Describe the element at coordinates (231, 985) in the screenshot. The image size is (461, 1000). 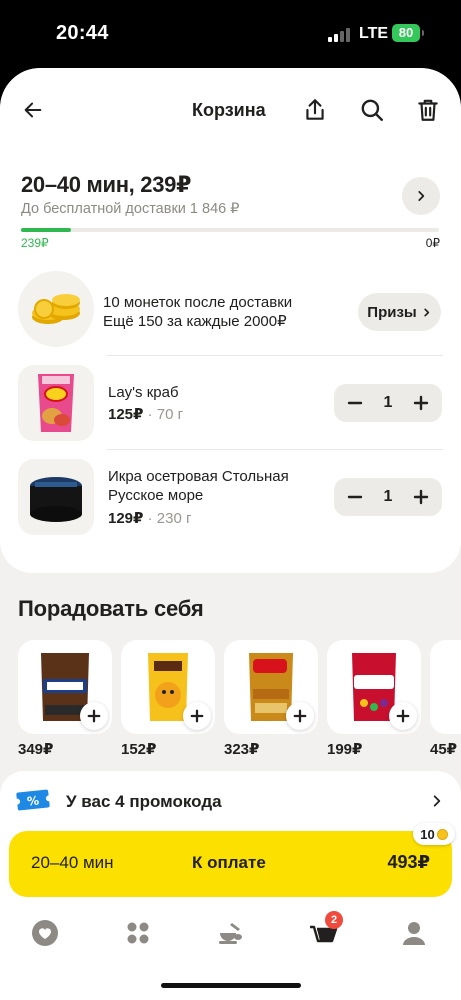
I see `home-indicator` at that location.